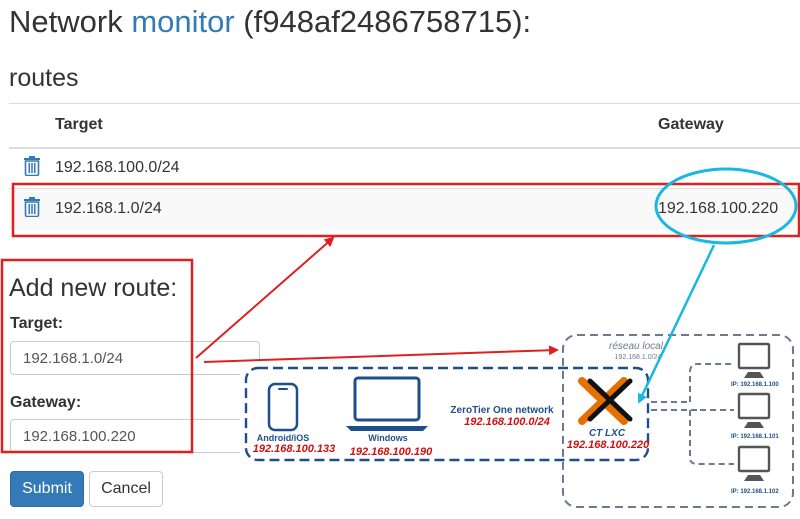 This screenshot has width=800, height=519. I want to click on title-suffix: (f948af2486758715):, so click(383, 21).